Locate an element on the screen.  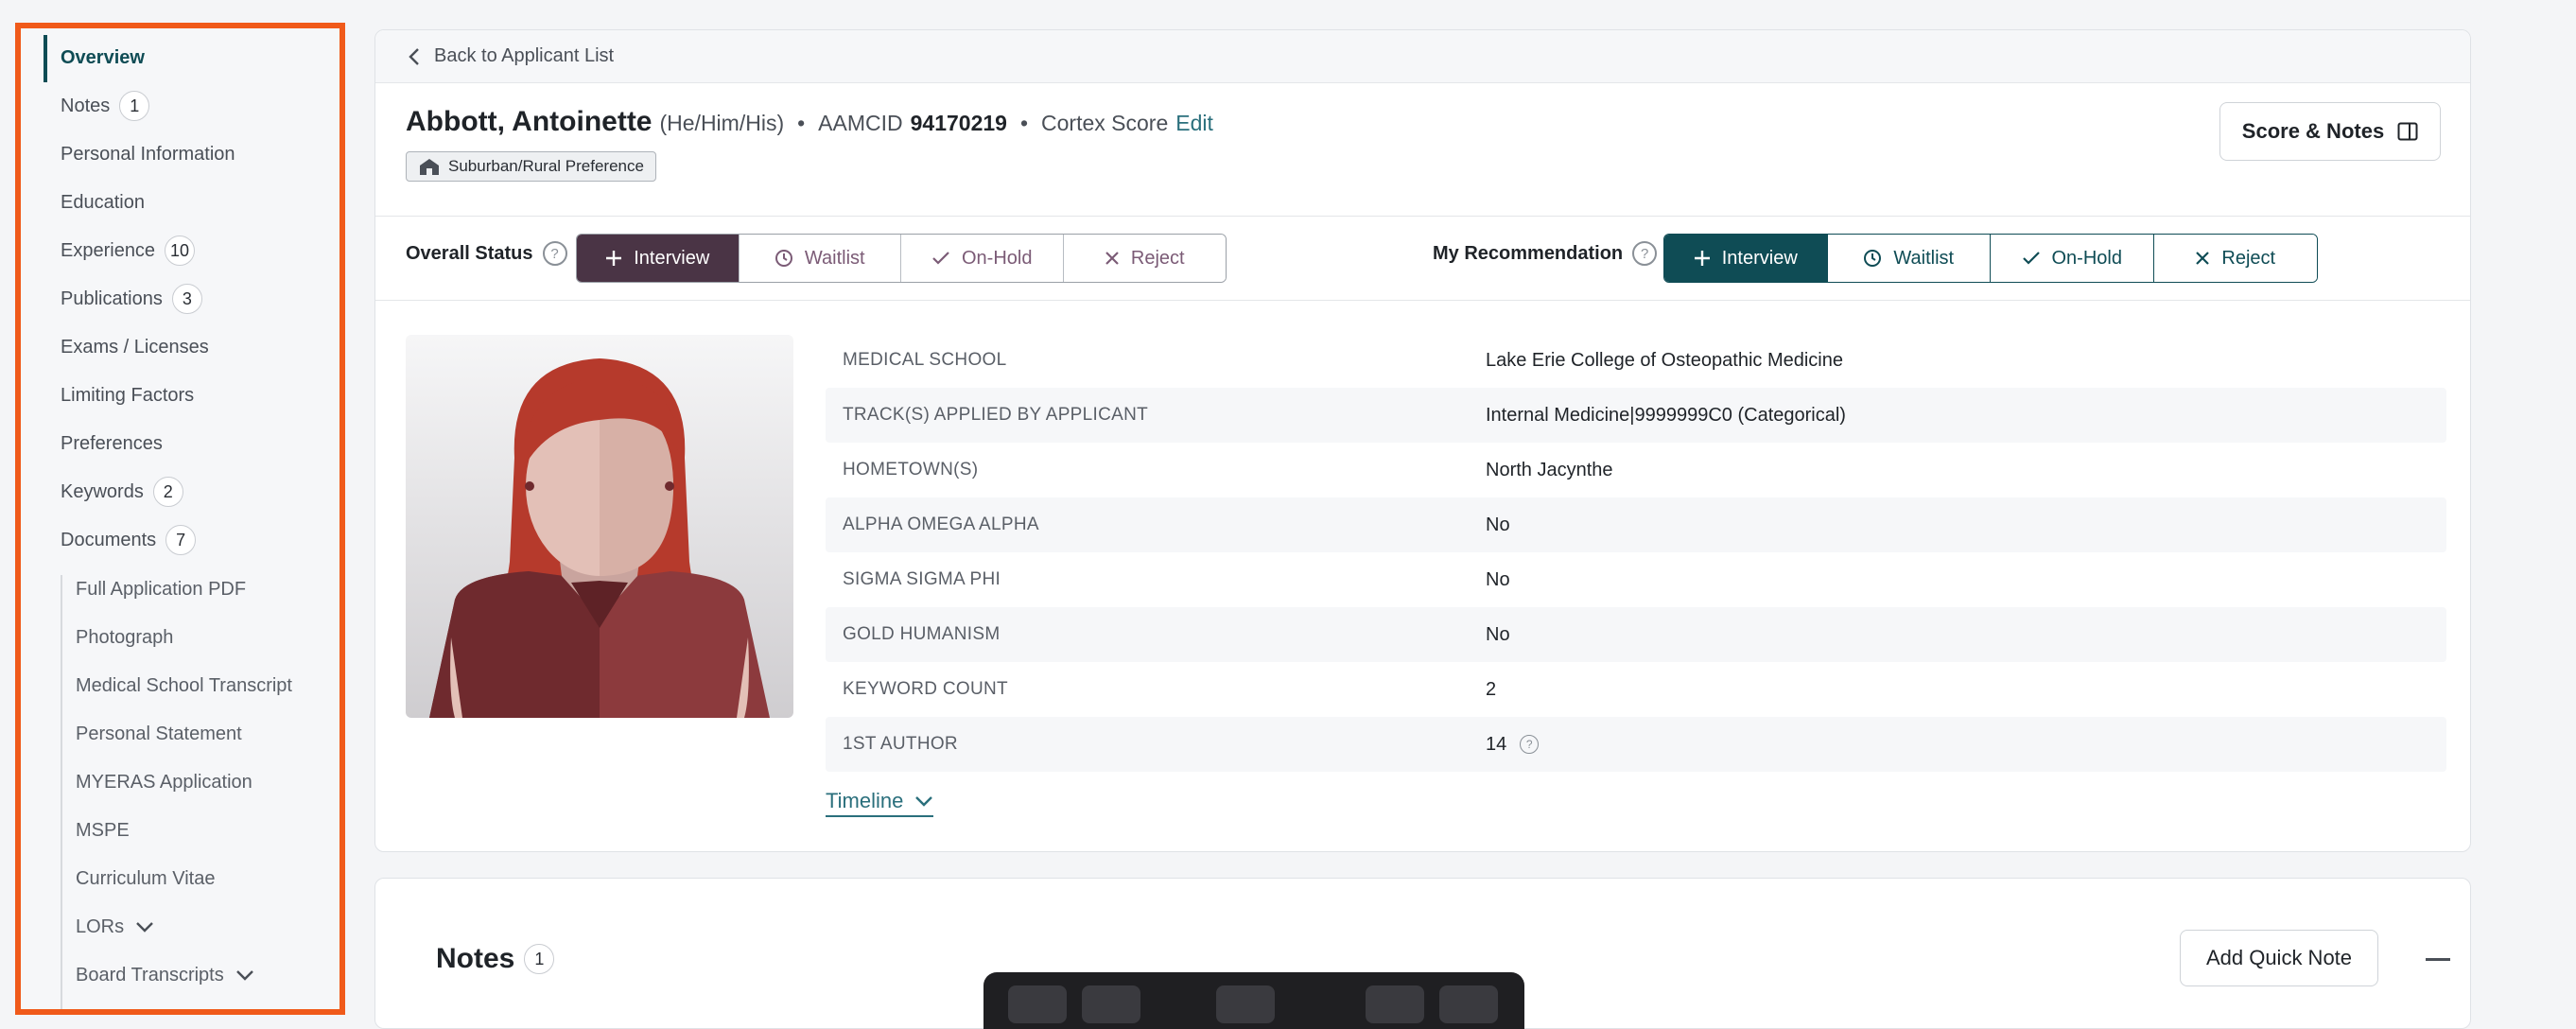
sidebar-doc-board-transcripts: Board Transcripts is located at coordinates (177, 975).